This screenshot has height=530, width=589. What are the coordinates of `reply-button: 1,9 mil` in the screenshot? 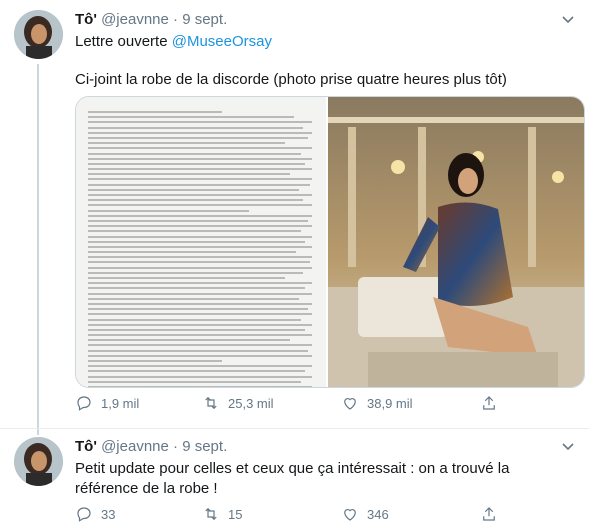 It's located at (107, 403).